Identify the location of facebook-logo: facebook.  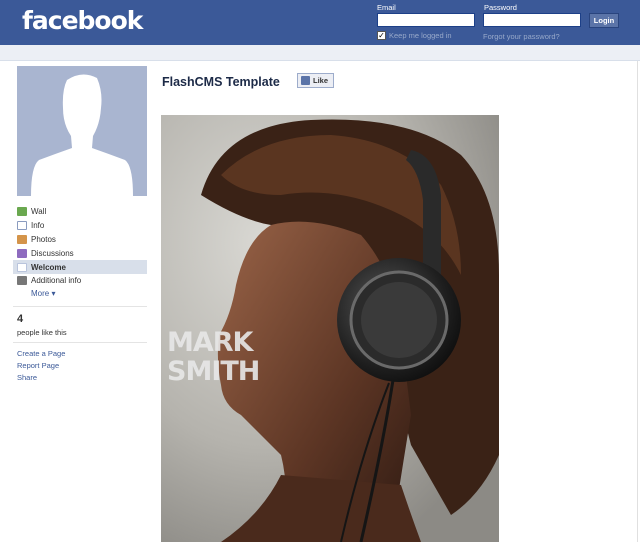
(82, 20).